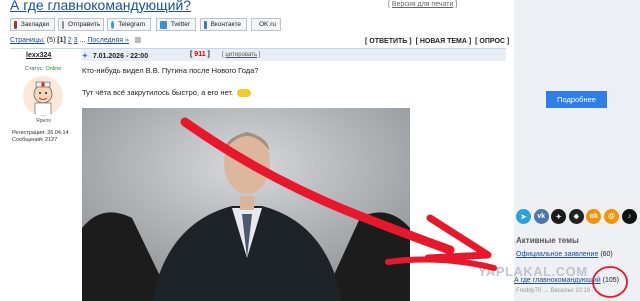 Image resolution: width=640 pixels, height=301 pixels. I want to click on annotation-arrow-head, so click(458, 238).